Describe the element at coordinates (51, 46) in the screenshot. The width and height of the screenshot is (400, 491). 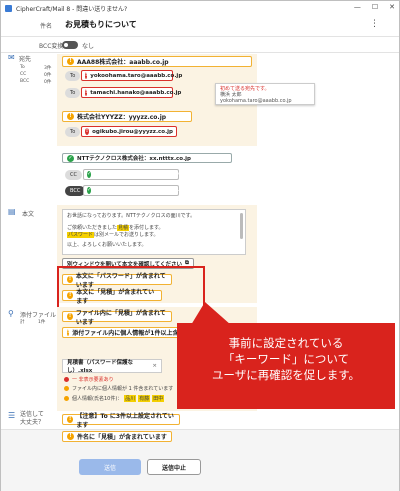
I see `bcc-label: BCC変換` at that location.